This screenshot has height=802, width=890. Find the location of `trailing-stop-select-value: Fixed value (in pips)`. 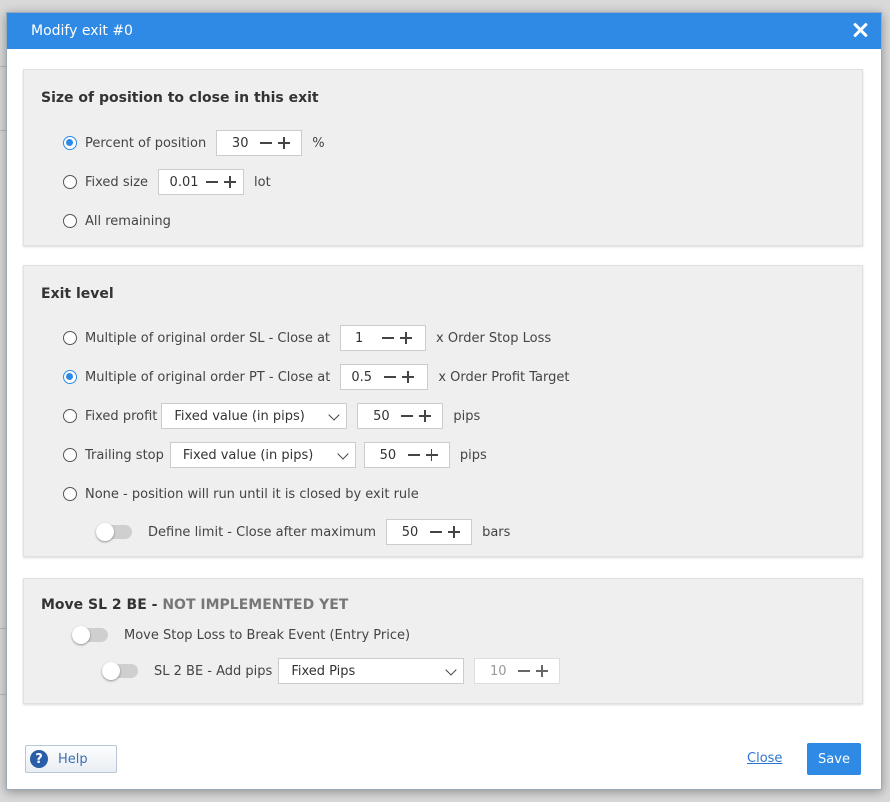

trailing-stop-select-value: Fixed value (in pips) is located at coordinates (248, 455).